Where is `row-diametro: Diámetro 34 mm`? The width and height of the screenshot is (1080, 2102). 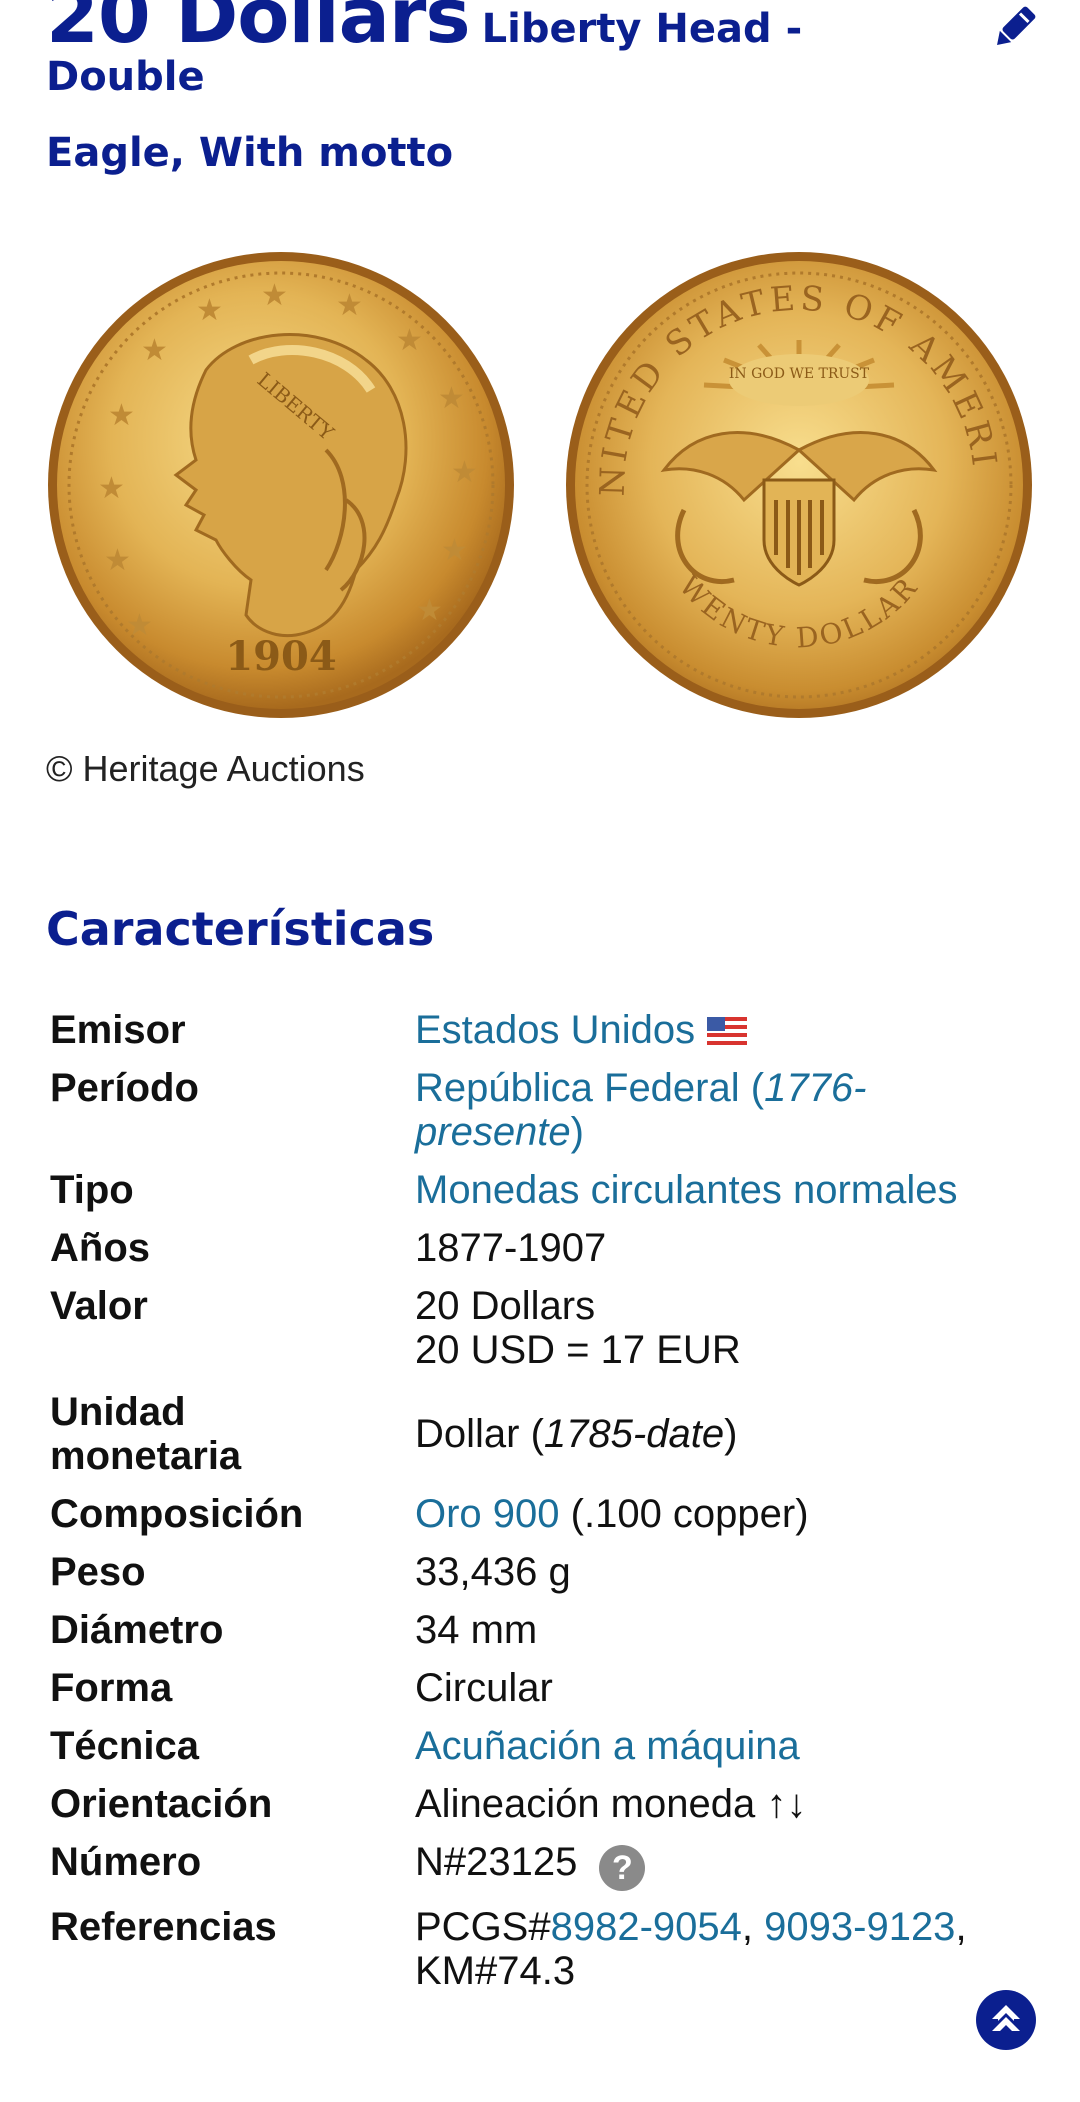 row-diametro: Diámetro 34 mm is located at coordinates (530, 1630).